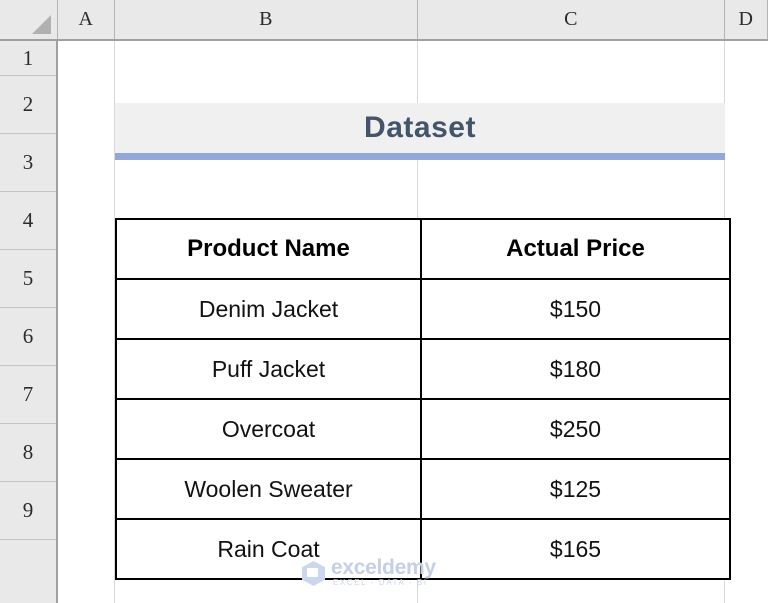 This screenshot has height=603, width=768. I want to click on cell-product-name: Overcoat, so click(268, 429).